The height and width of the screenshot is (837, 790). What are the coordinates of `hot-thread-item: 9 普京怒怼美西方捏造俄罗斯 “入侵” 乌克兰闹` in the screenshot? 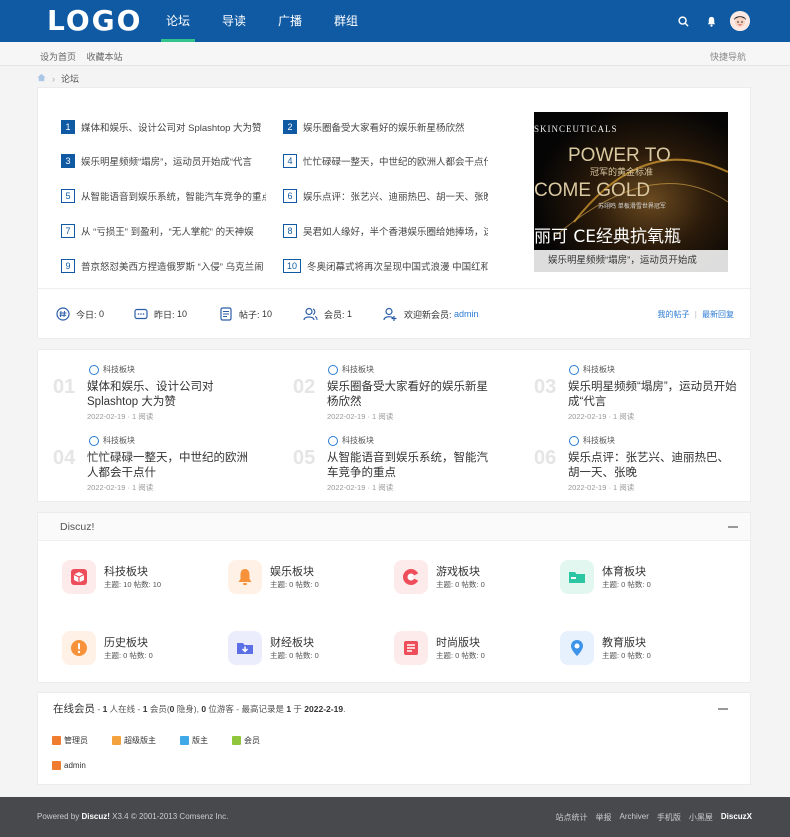 It's located at (163, 266).